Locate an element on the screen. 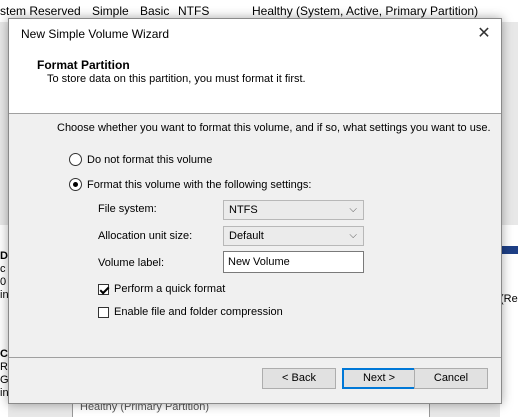 The width and height of the screenshot is (518, 417). bg-cd-label: RO is located at coordinates (4, 367).